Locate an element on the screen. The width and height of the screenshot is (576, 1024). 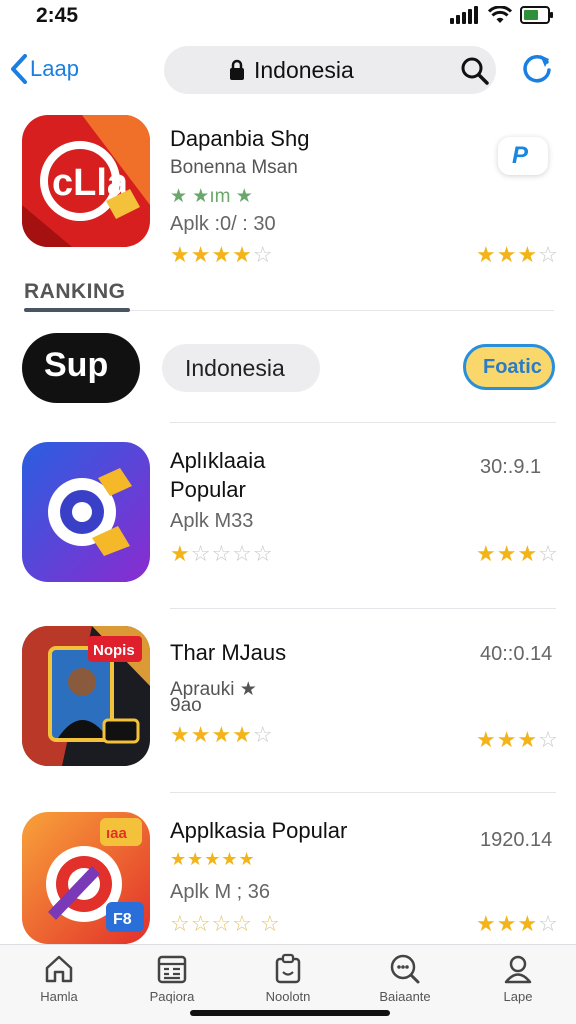
app-3-value: 1920.14 is located at coordinates (516, 840).